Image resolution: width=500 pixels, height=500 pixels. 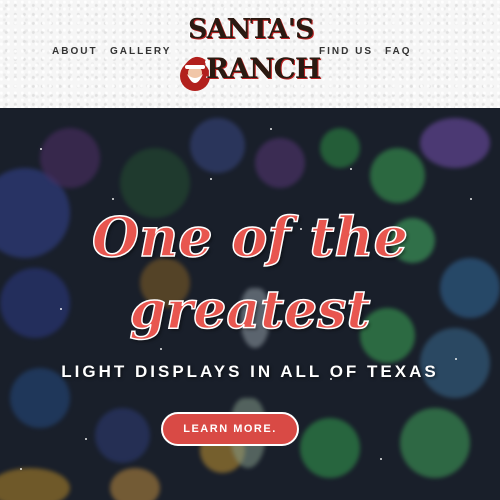 I want to click on site-logo: SANTA'S RANCH, so click(x=249, y=53).